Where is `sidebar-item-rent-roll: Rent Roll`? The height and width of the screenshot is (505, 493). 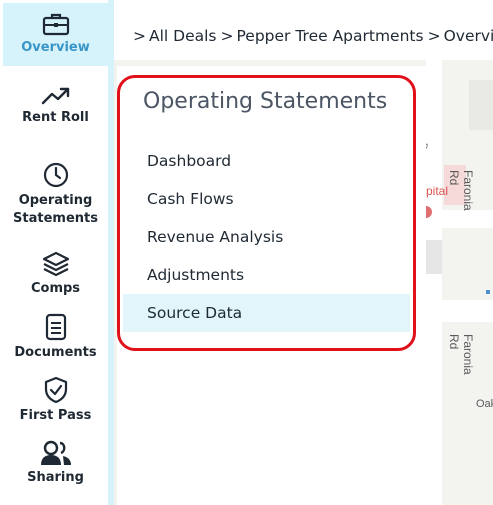
sidebar-item-rent-roll: Rent Roll is located at coordinates (55, 106).